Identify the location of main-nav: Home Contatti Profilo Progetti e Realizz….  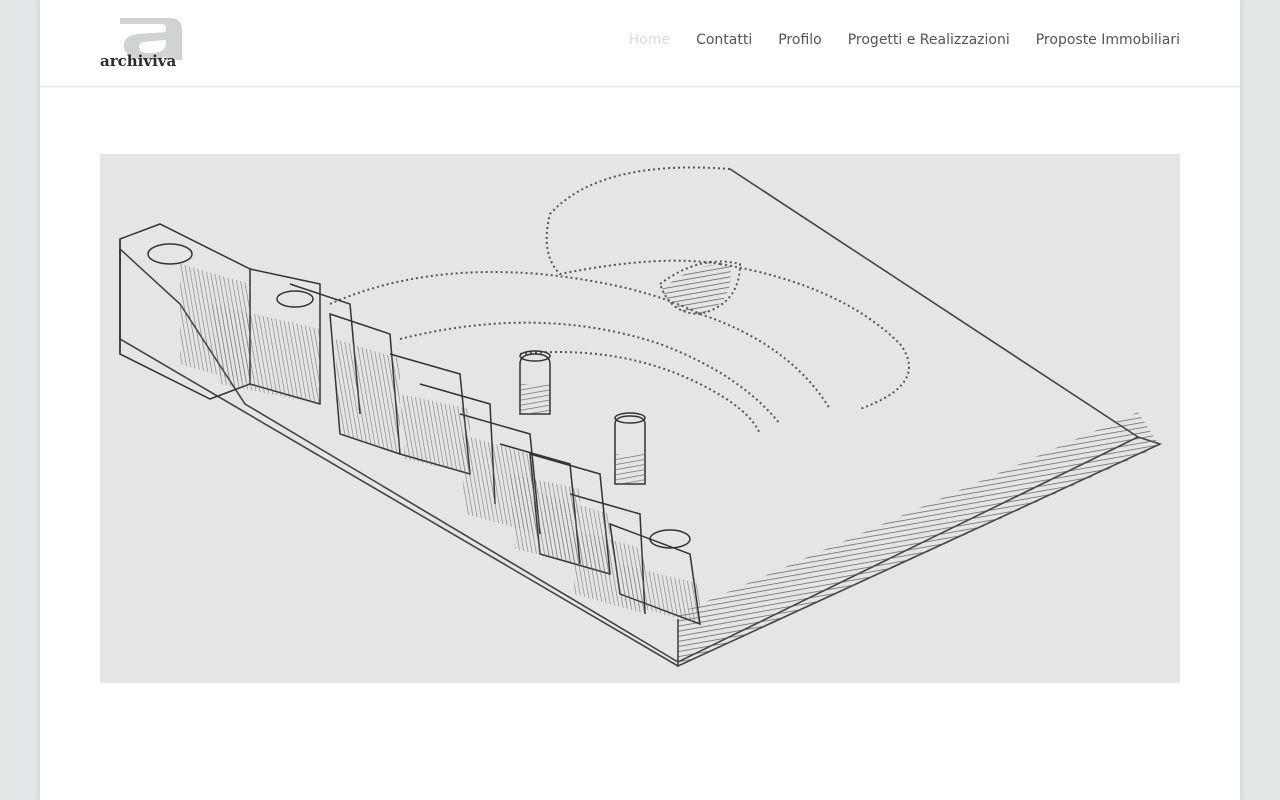
(891, 40).